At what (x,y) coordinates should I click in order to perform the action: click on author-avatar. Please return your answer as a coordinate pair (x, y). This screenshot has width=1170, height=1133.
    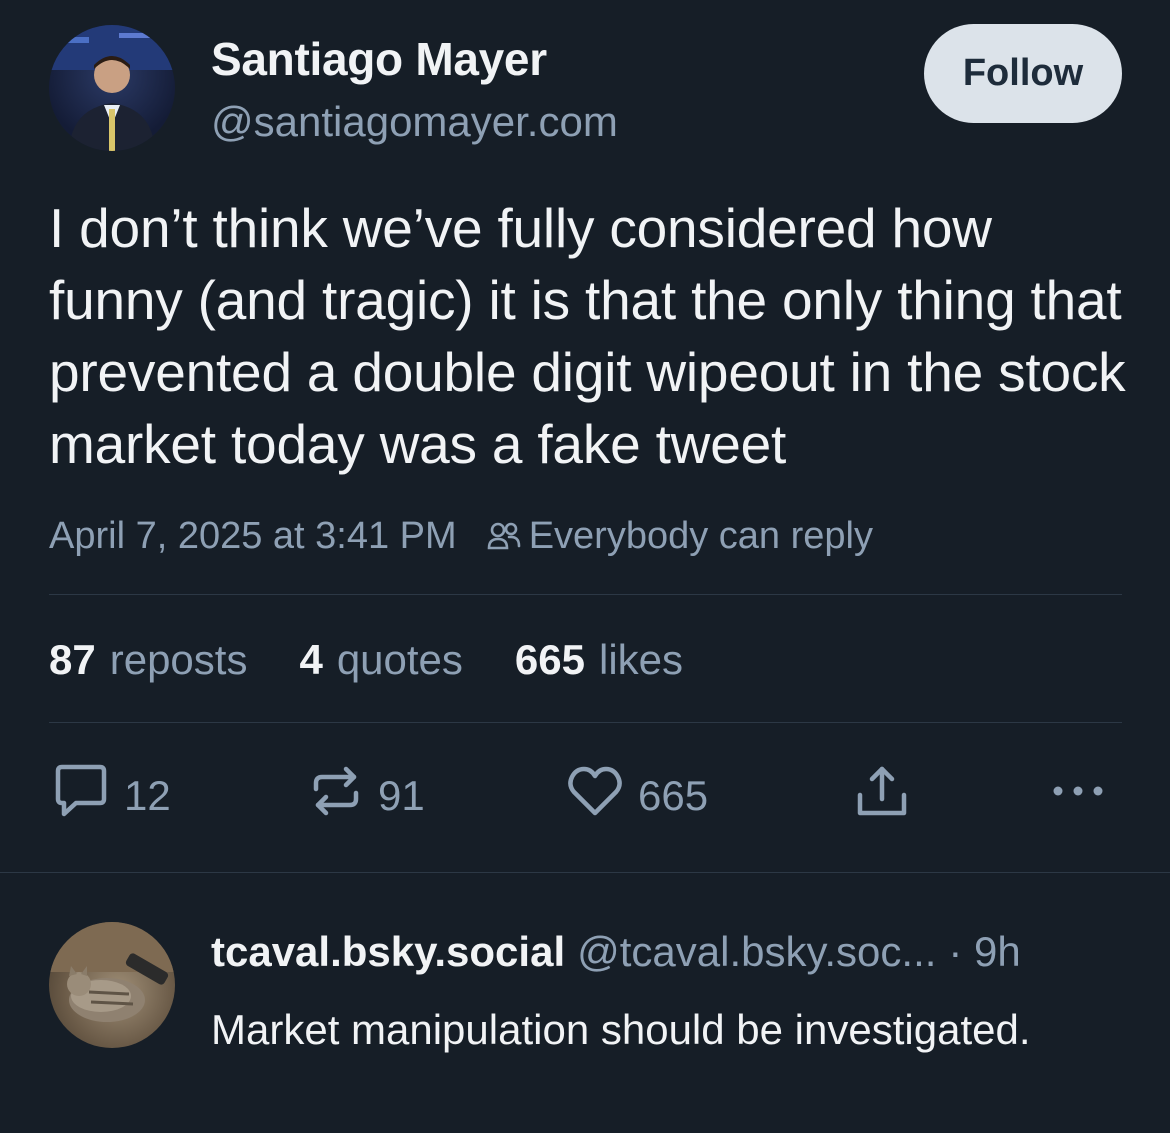
    Looking at the image, I should click on (112, 88).